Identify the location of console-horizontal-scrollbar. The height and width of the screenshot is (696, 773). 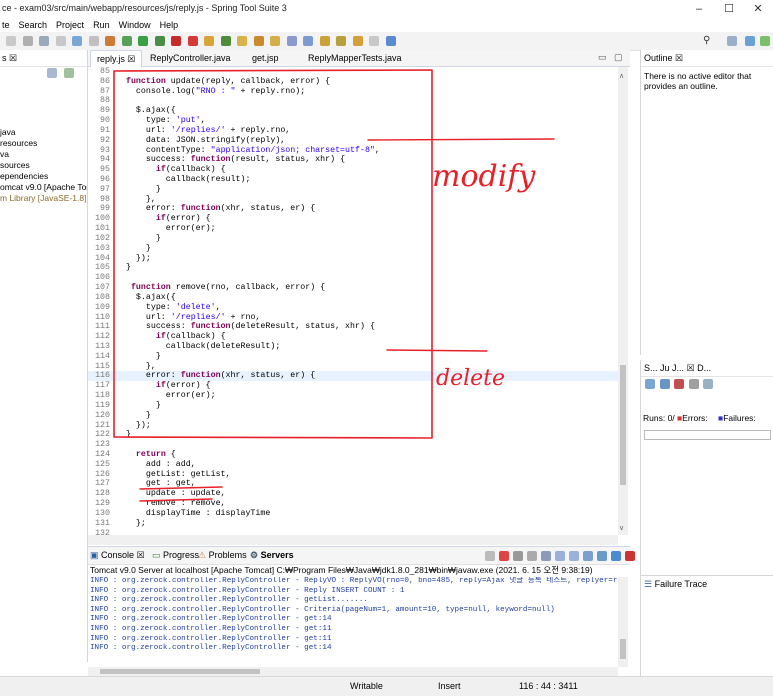
(353, 671).